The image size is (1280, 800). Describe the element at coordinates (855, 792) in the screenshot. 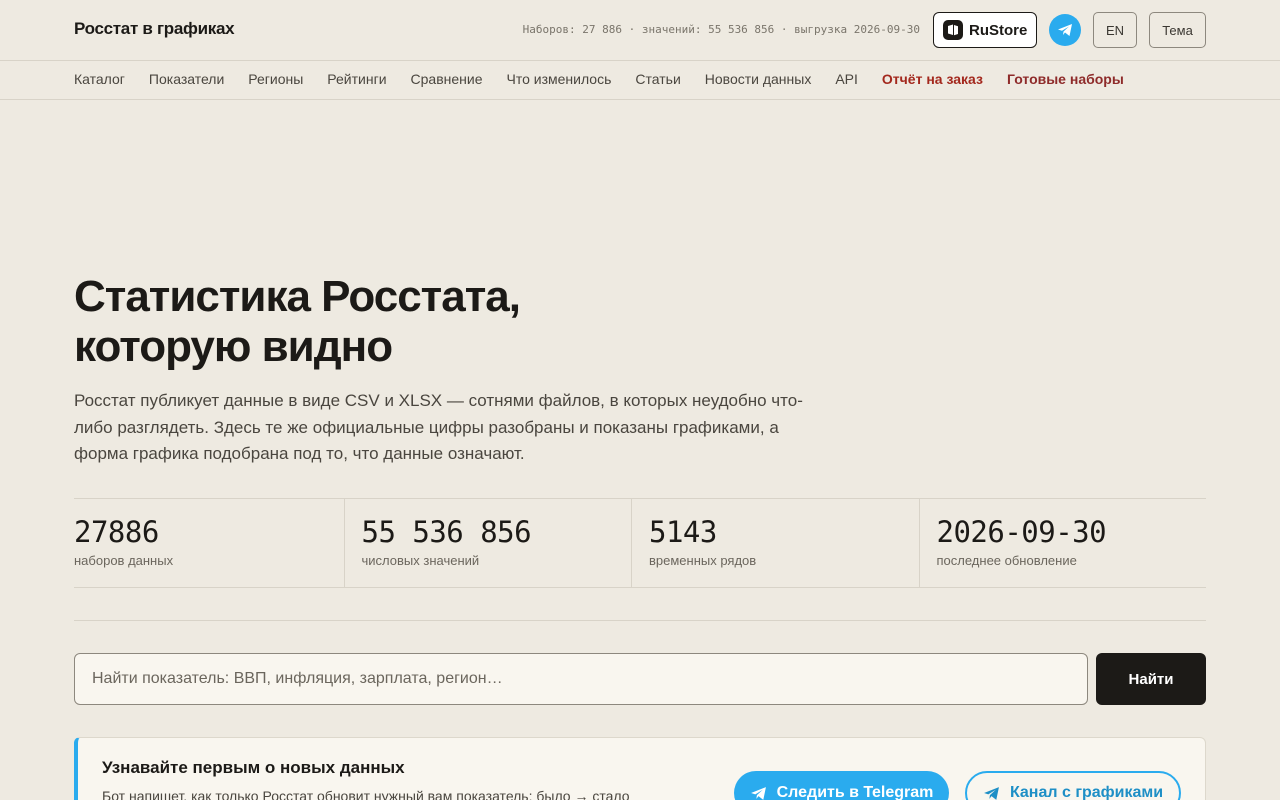

I see `follow-telegram-label: Следить в Telegram` at that location.